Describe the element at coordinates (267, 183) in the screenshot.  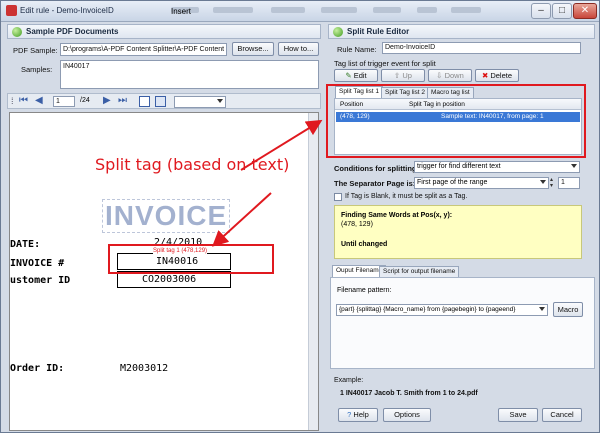
I see `annotation-arrows` at that location.